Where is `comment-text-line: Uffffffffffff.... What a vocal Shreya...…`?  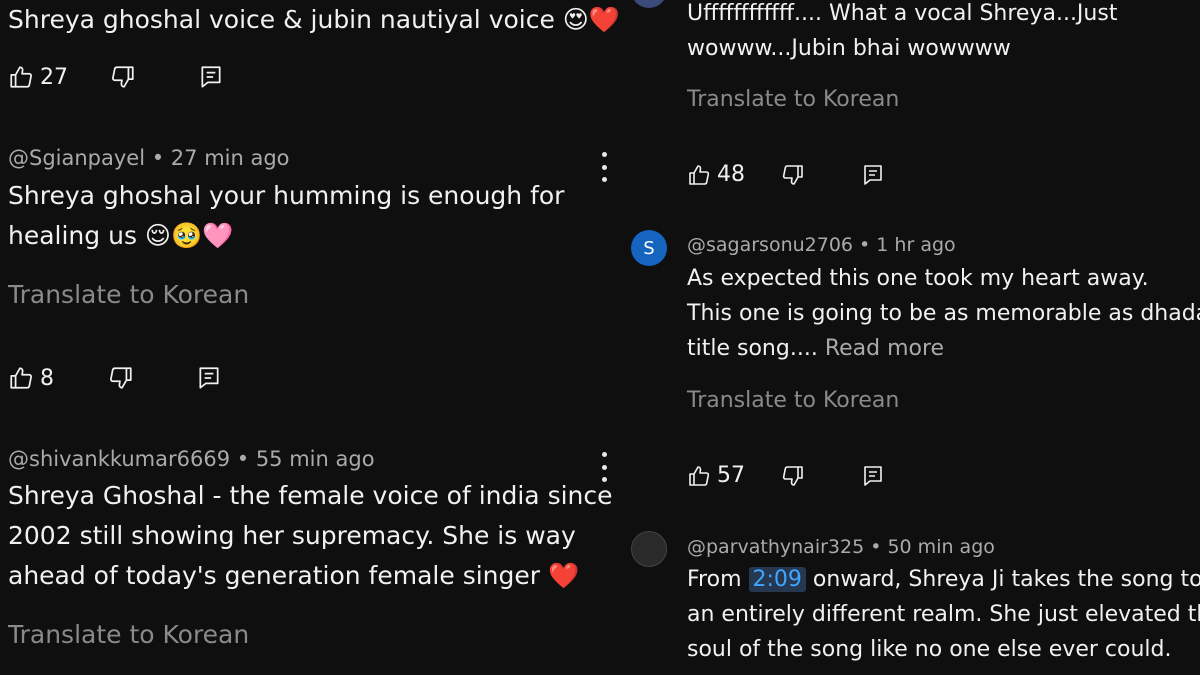
comment-text-line: Uffffffffffff.... What a vocal Shreya...… is located at coordinates (902, 13).